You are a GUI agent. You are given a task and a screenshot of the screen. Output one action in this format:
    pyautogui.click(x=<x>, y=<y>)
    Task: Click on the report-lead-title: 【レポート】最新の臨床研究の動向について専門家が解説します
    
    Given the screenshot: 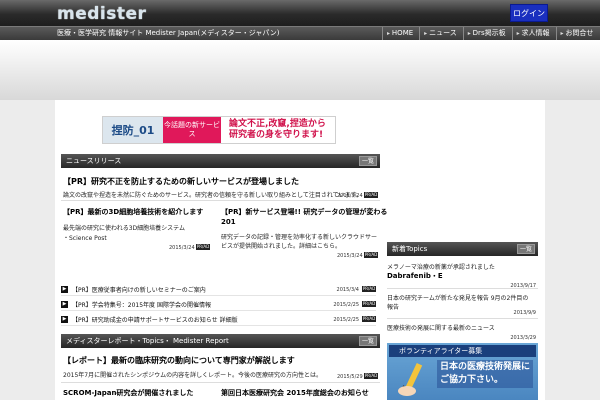 What is the action you would take?
    pyautogui.click(x=179, y=360)
    